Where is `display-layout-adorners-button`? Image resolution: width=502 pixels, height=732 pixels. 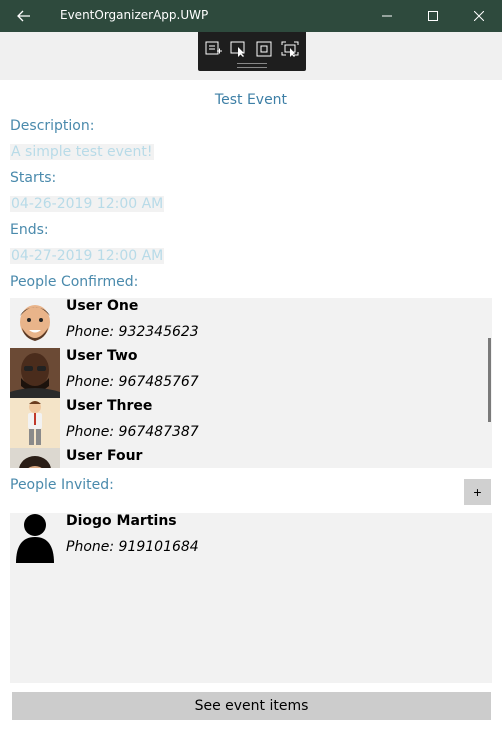 display-layout-adorners-button is located at coordinates (264, 49).